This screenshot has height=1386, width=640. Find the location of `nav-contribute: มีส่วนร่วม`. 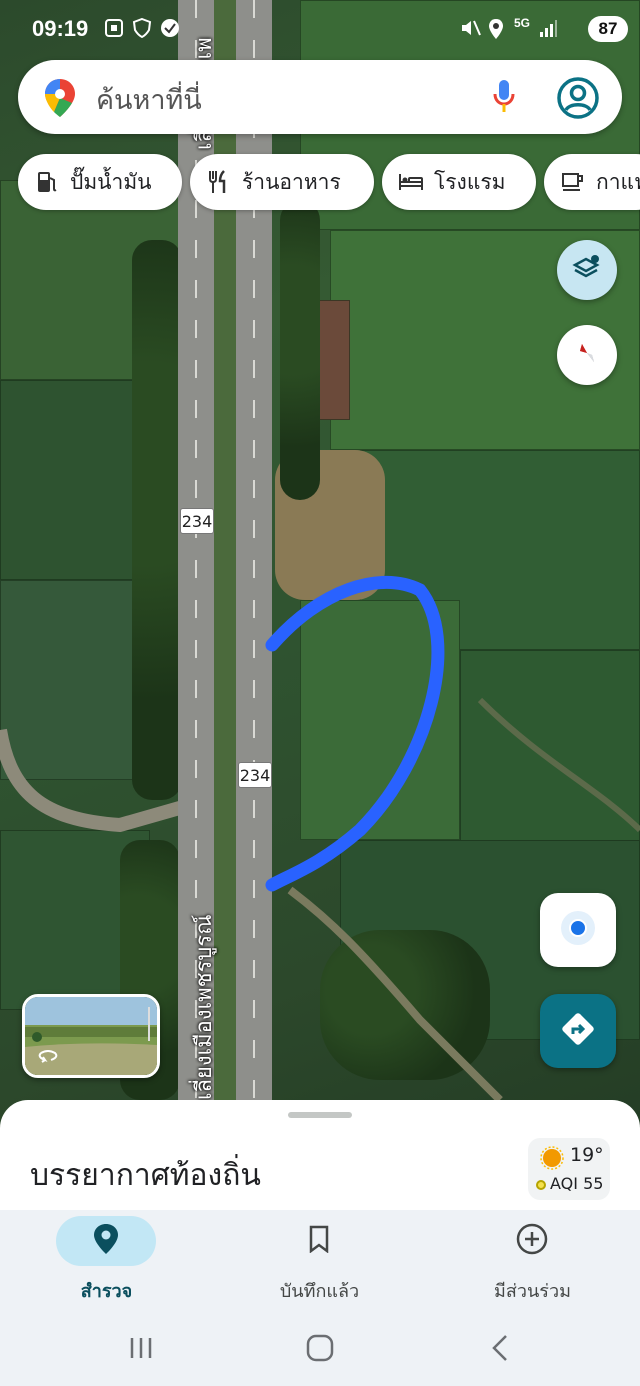

nav-contribute: มีส่วนร่วม is located at coordinates (532, 1260).